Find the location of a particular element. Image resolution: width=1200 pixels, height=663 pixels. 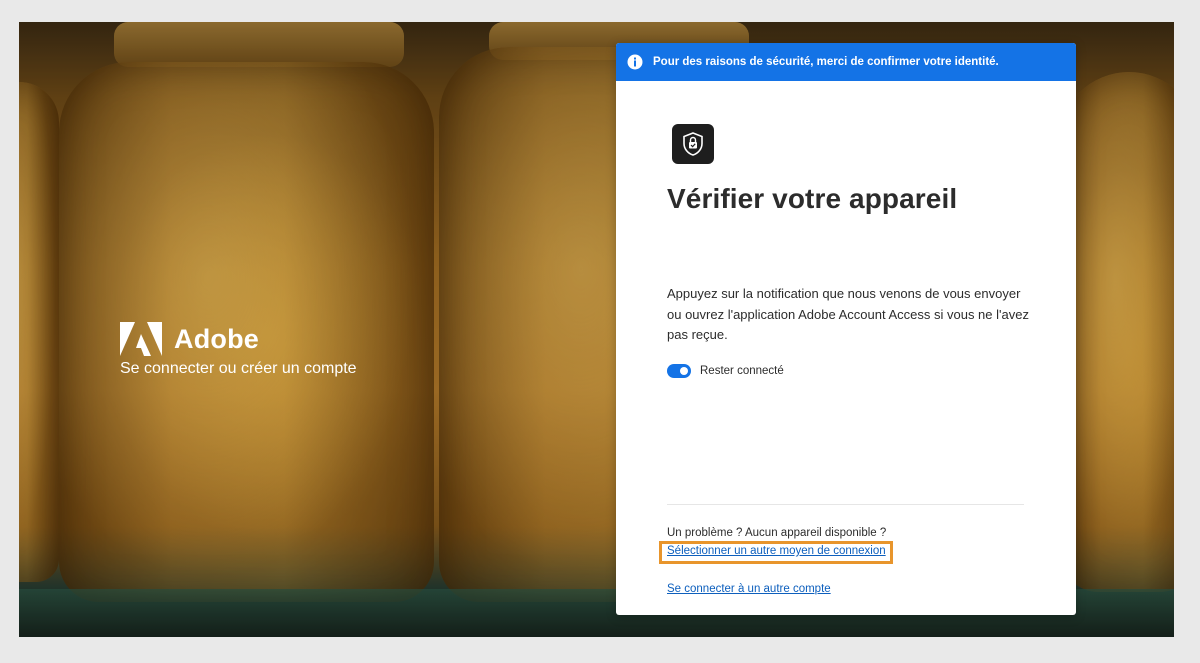

info-icon is located at coordinates (635, 62).